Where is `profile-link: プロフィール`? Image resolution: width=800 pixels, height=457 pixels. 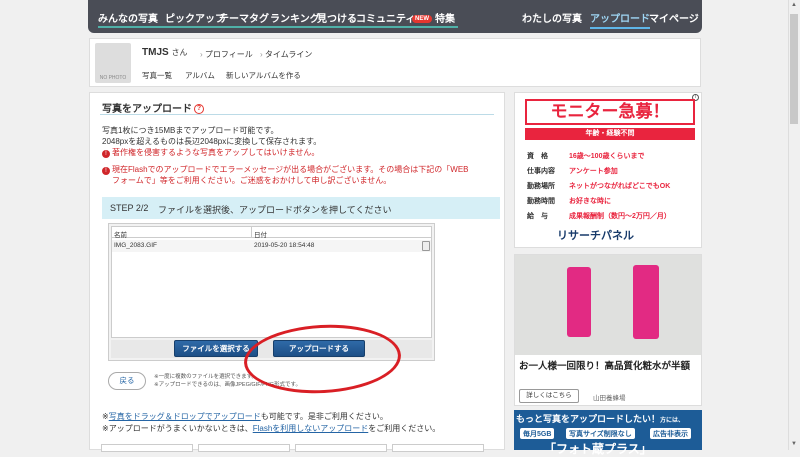
profile-link: プロフィール is located at coordinates (226, 54).